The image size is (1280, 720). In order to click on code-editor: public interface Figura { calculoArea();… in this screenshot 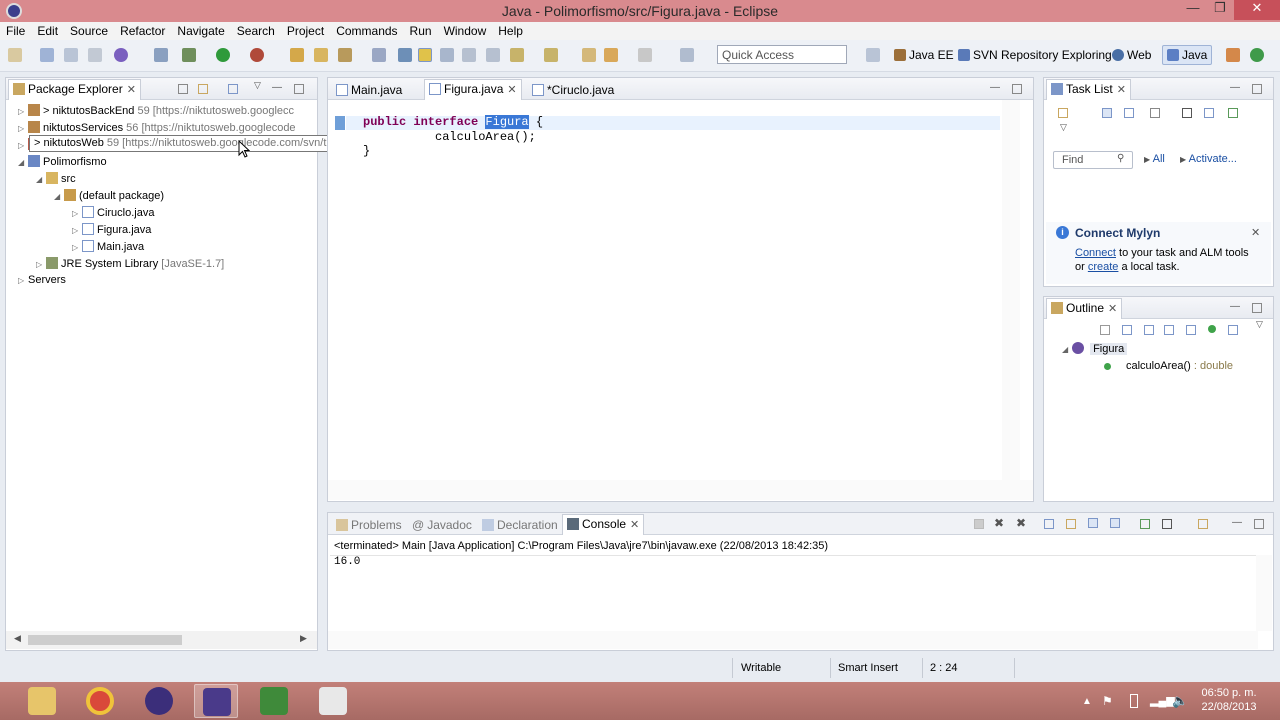, I will do `click(453, 137)`.